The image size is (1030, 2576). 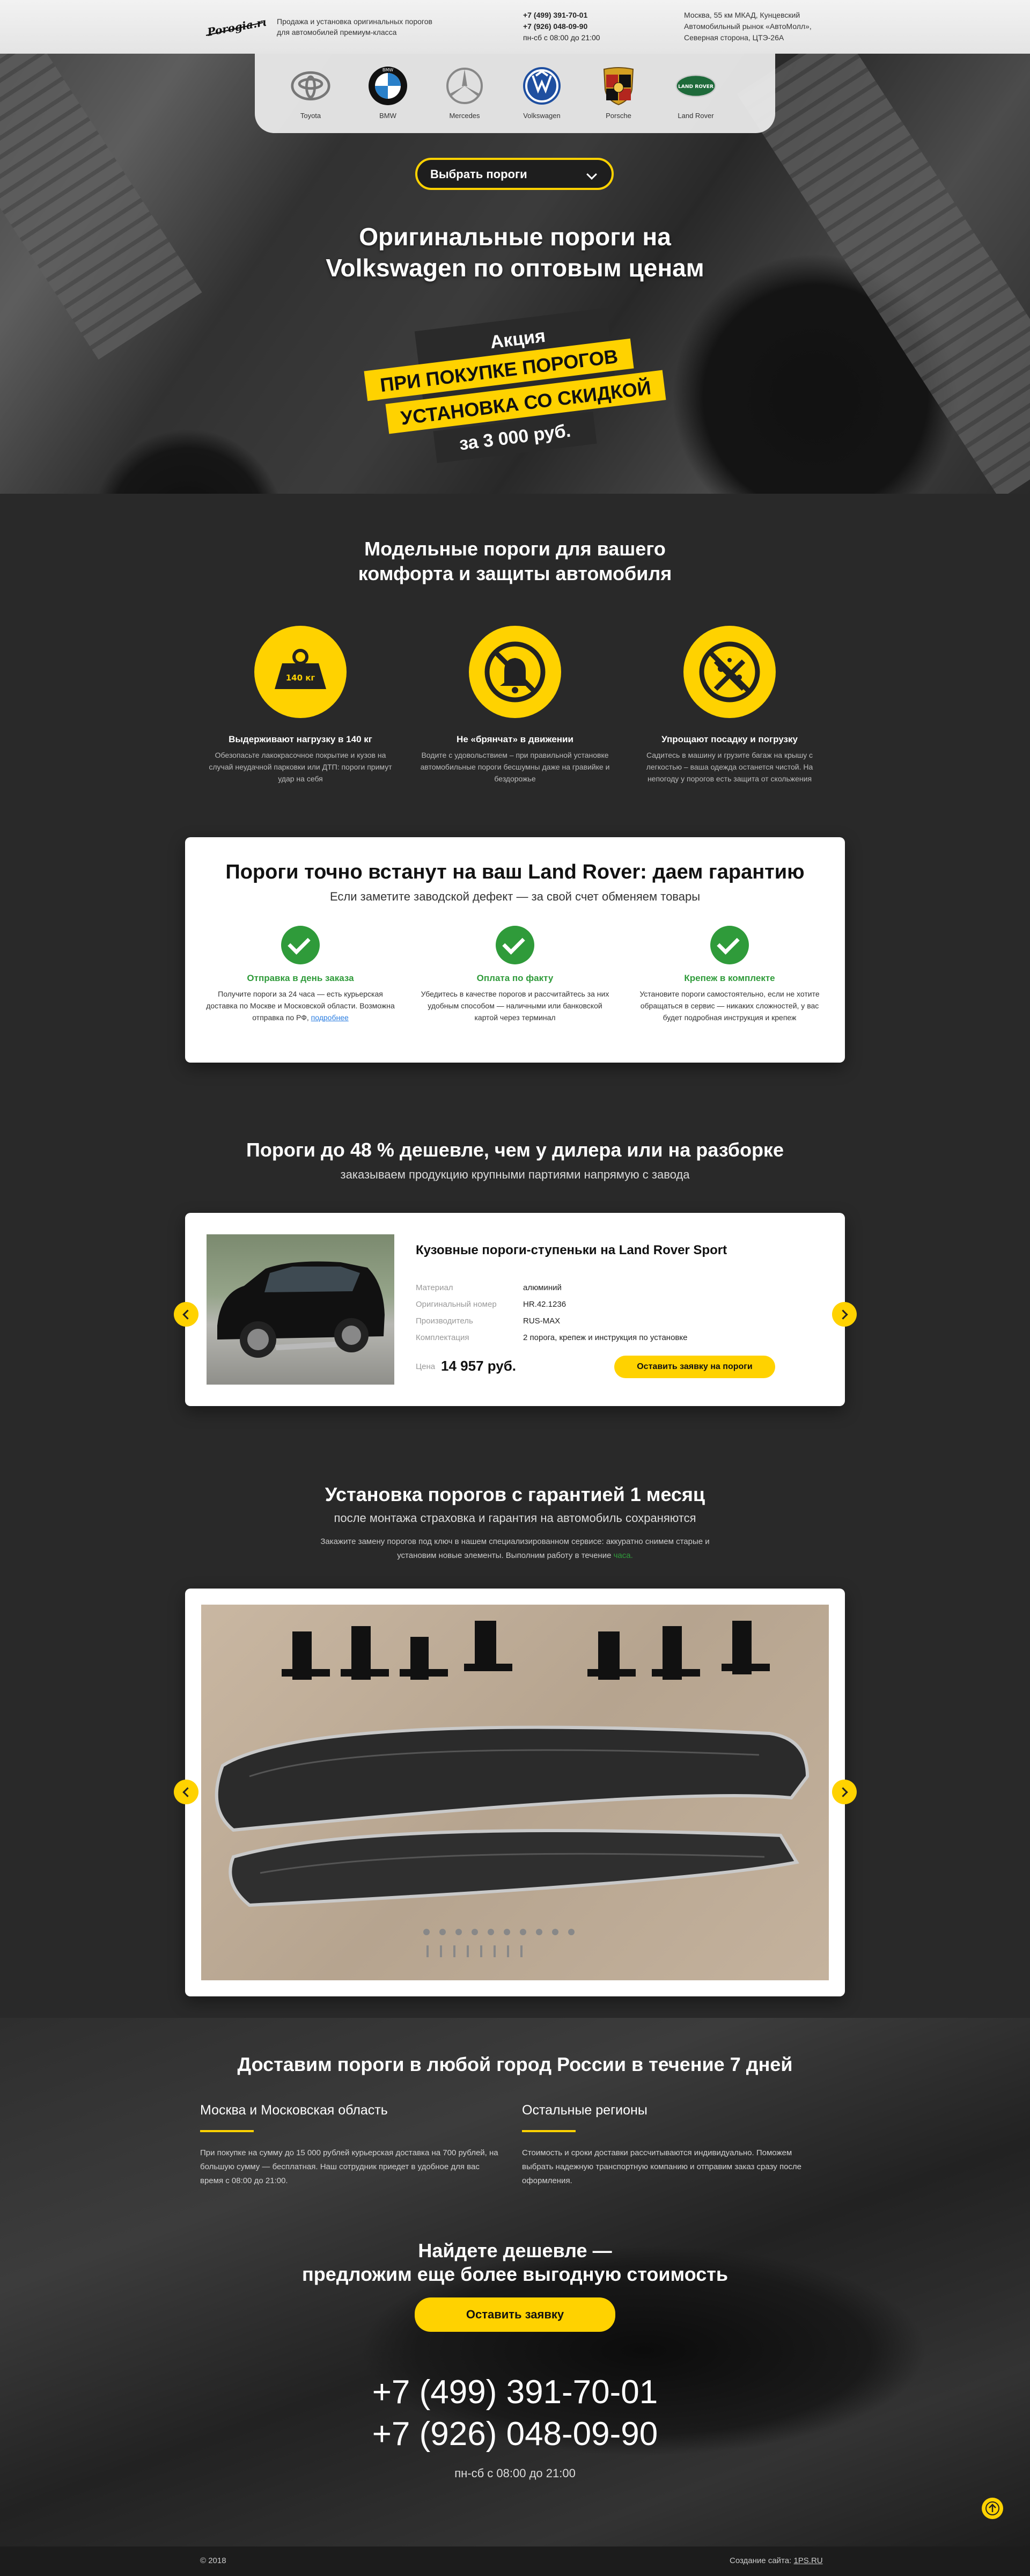 I want to click on guarantee-item-title: Оплата по факту, so click(x=515, y=978).